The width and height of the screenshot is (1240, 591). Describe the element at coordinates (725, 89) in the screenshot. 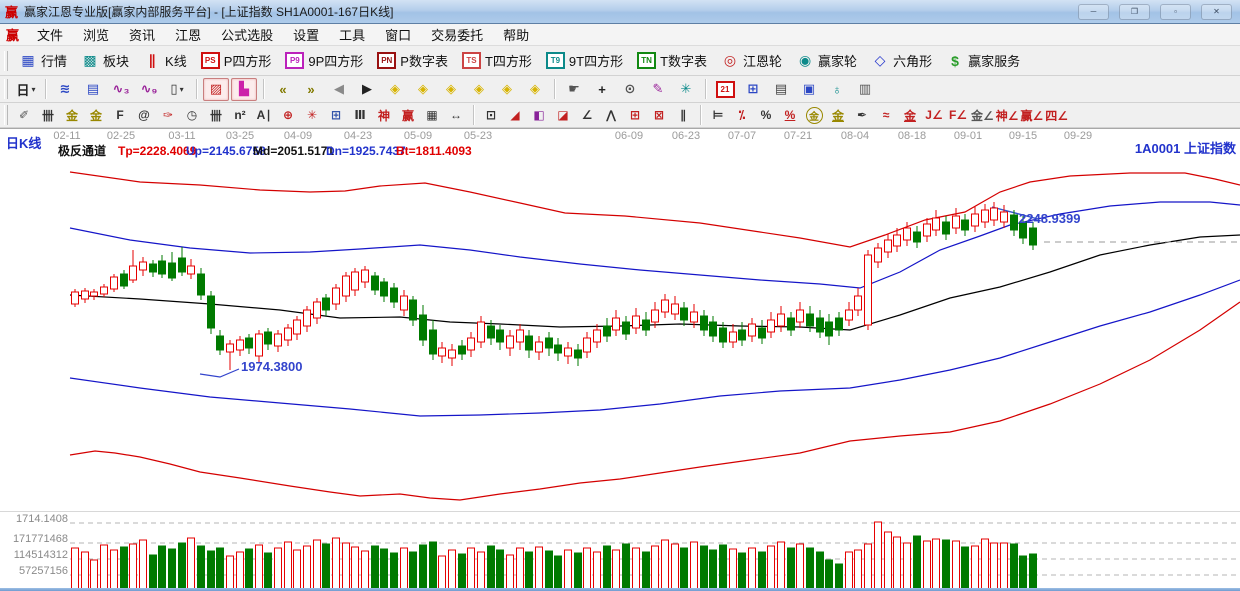

I see `calendar-button: 21` at that location.